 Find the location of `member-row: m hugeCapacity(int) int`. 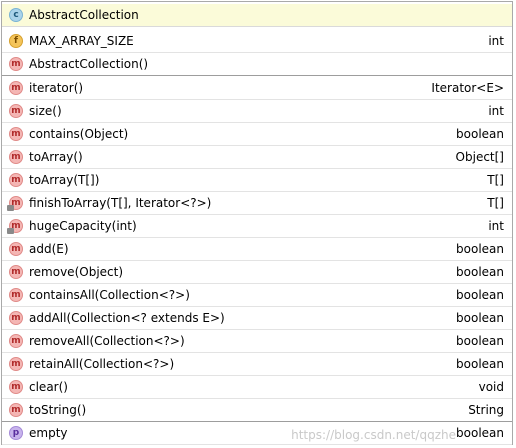

member-row: m hugeCapacity(int) int is located at coordinates (257, 226).